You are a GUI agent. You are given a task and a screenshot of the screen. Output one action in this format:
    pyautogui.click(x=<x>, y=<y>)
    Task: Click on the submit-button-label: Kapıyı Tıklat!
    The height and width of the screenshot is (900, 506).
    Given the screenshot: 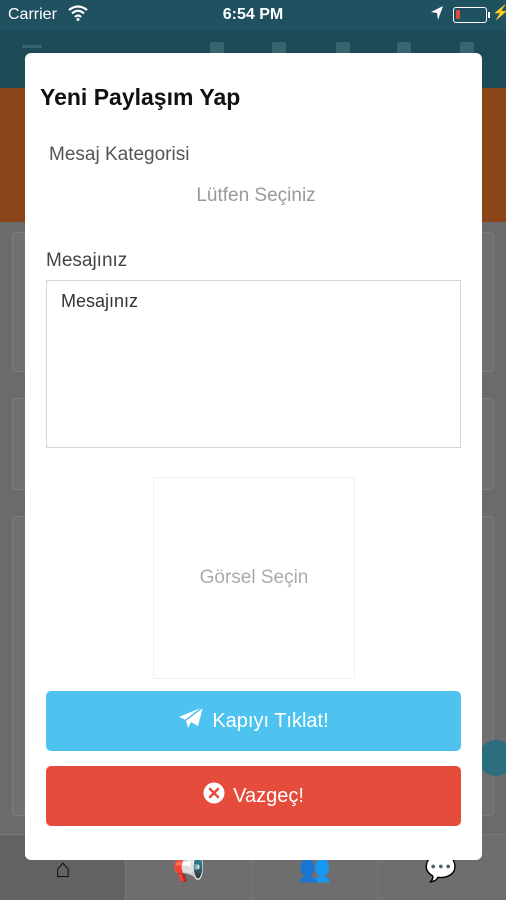 What is the action you would take?
    pyautogui.click(x=270, y=720)
    